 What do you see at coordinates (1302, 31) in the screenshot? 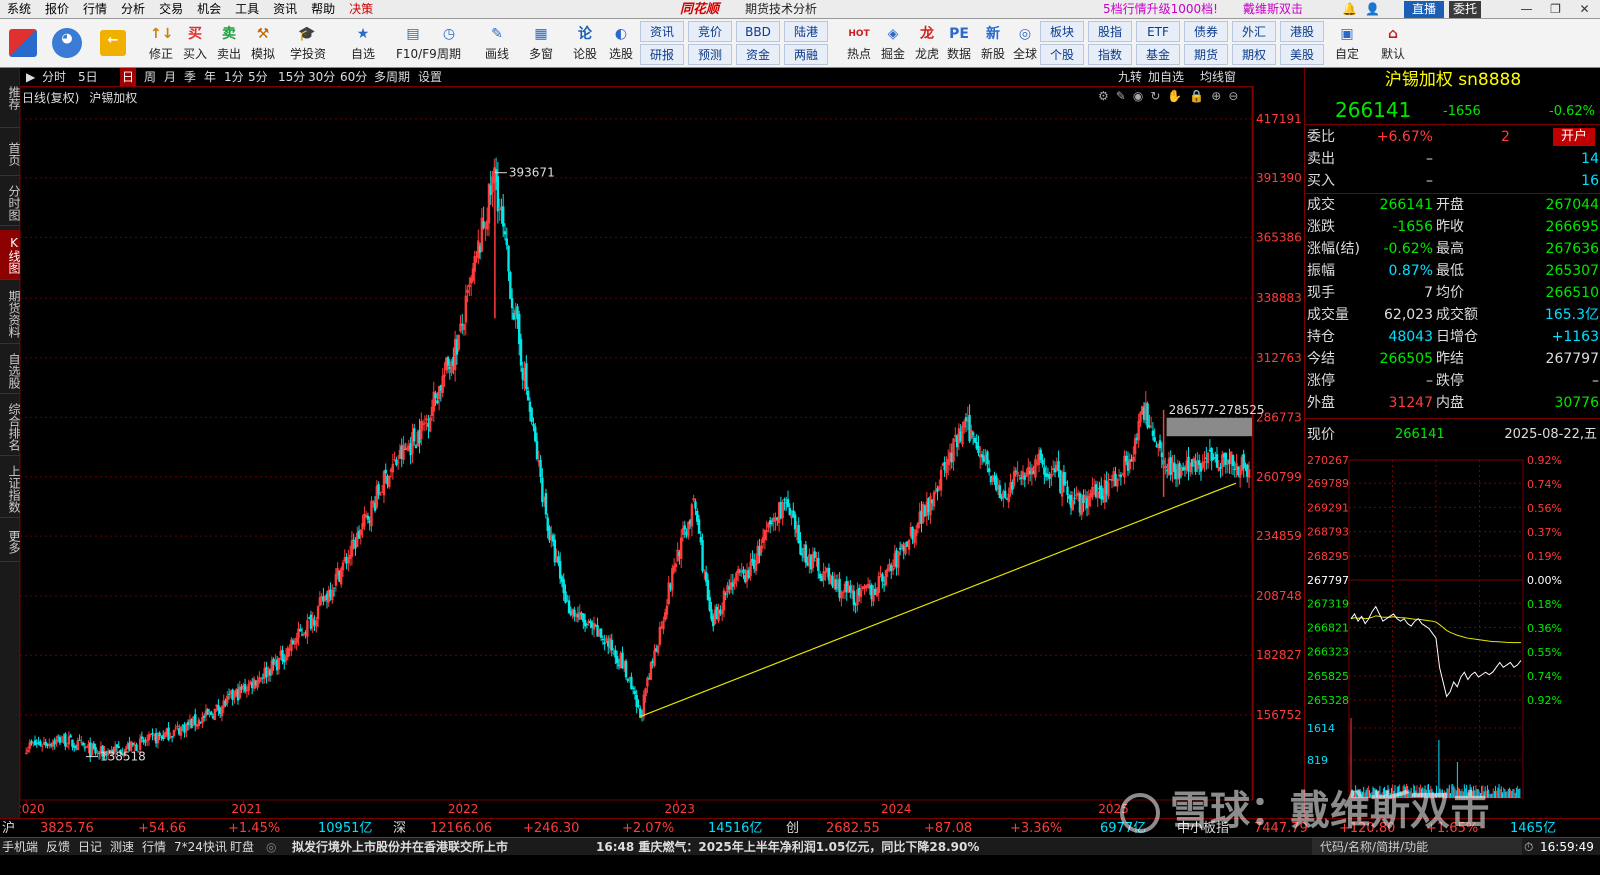
I see `toolbar-link-small_top-9: 港股` at bounding box center [1302, 31].